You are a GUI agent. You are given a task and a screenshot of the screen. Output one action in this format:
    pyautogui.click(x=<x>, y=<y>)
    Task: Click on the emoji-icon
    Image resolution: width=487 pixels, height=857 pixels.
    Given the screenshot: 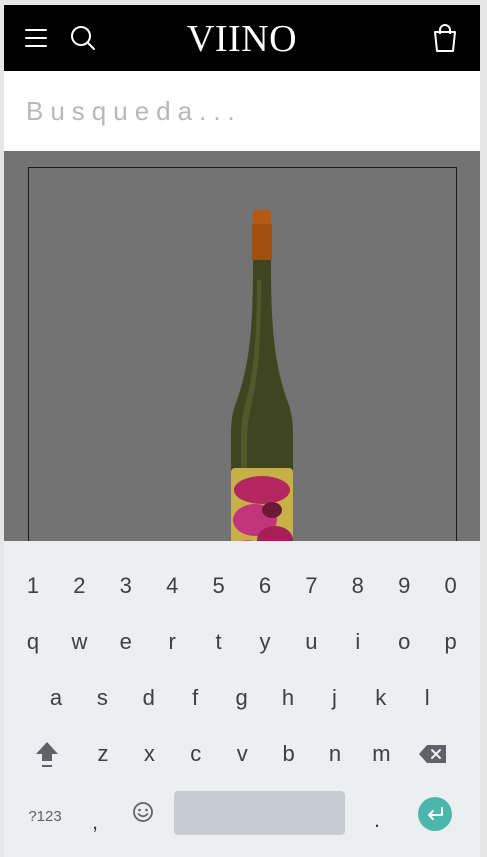 What is the action you would take?
    pyautogui.click(x=143, y=812)
    